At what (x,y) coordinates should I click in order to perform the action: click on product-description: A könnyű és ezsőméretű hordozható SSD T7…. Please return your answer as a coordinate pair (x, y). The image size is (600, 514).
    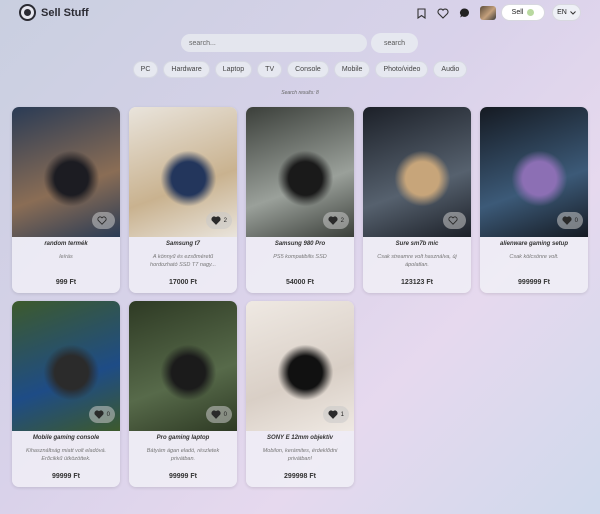
    Looking at the image, I should click on (183, 261).